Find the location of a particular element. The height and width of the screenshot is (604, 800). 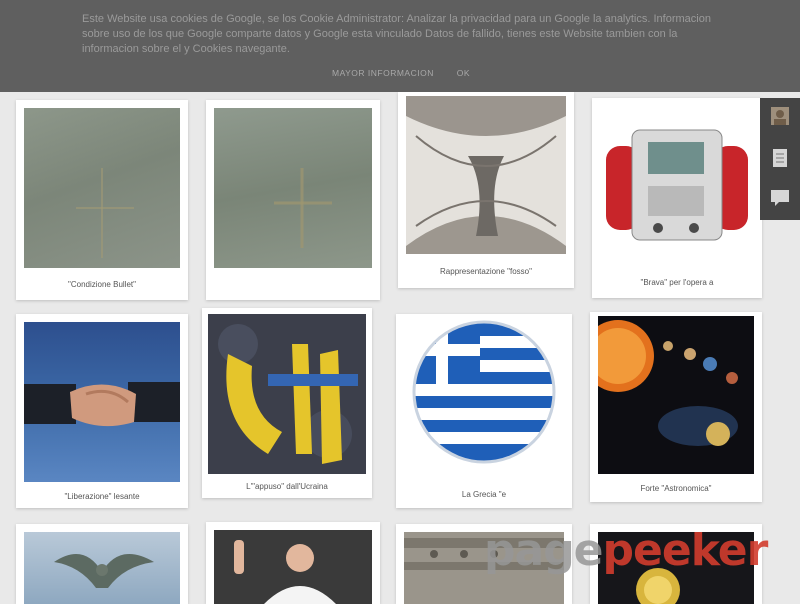

post-card: Forte "Astronomica" is located at coordinates (676, 407).